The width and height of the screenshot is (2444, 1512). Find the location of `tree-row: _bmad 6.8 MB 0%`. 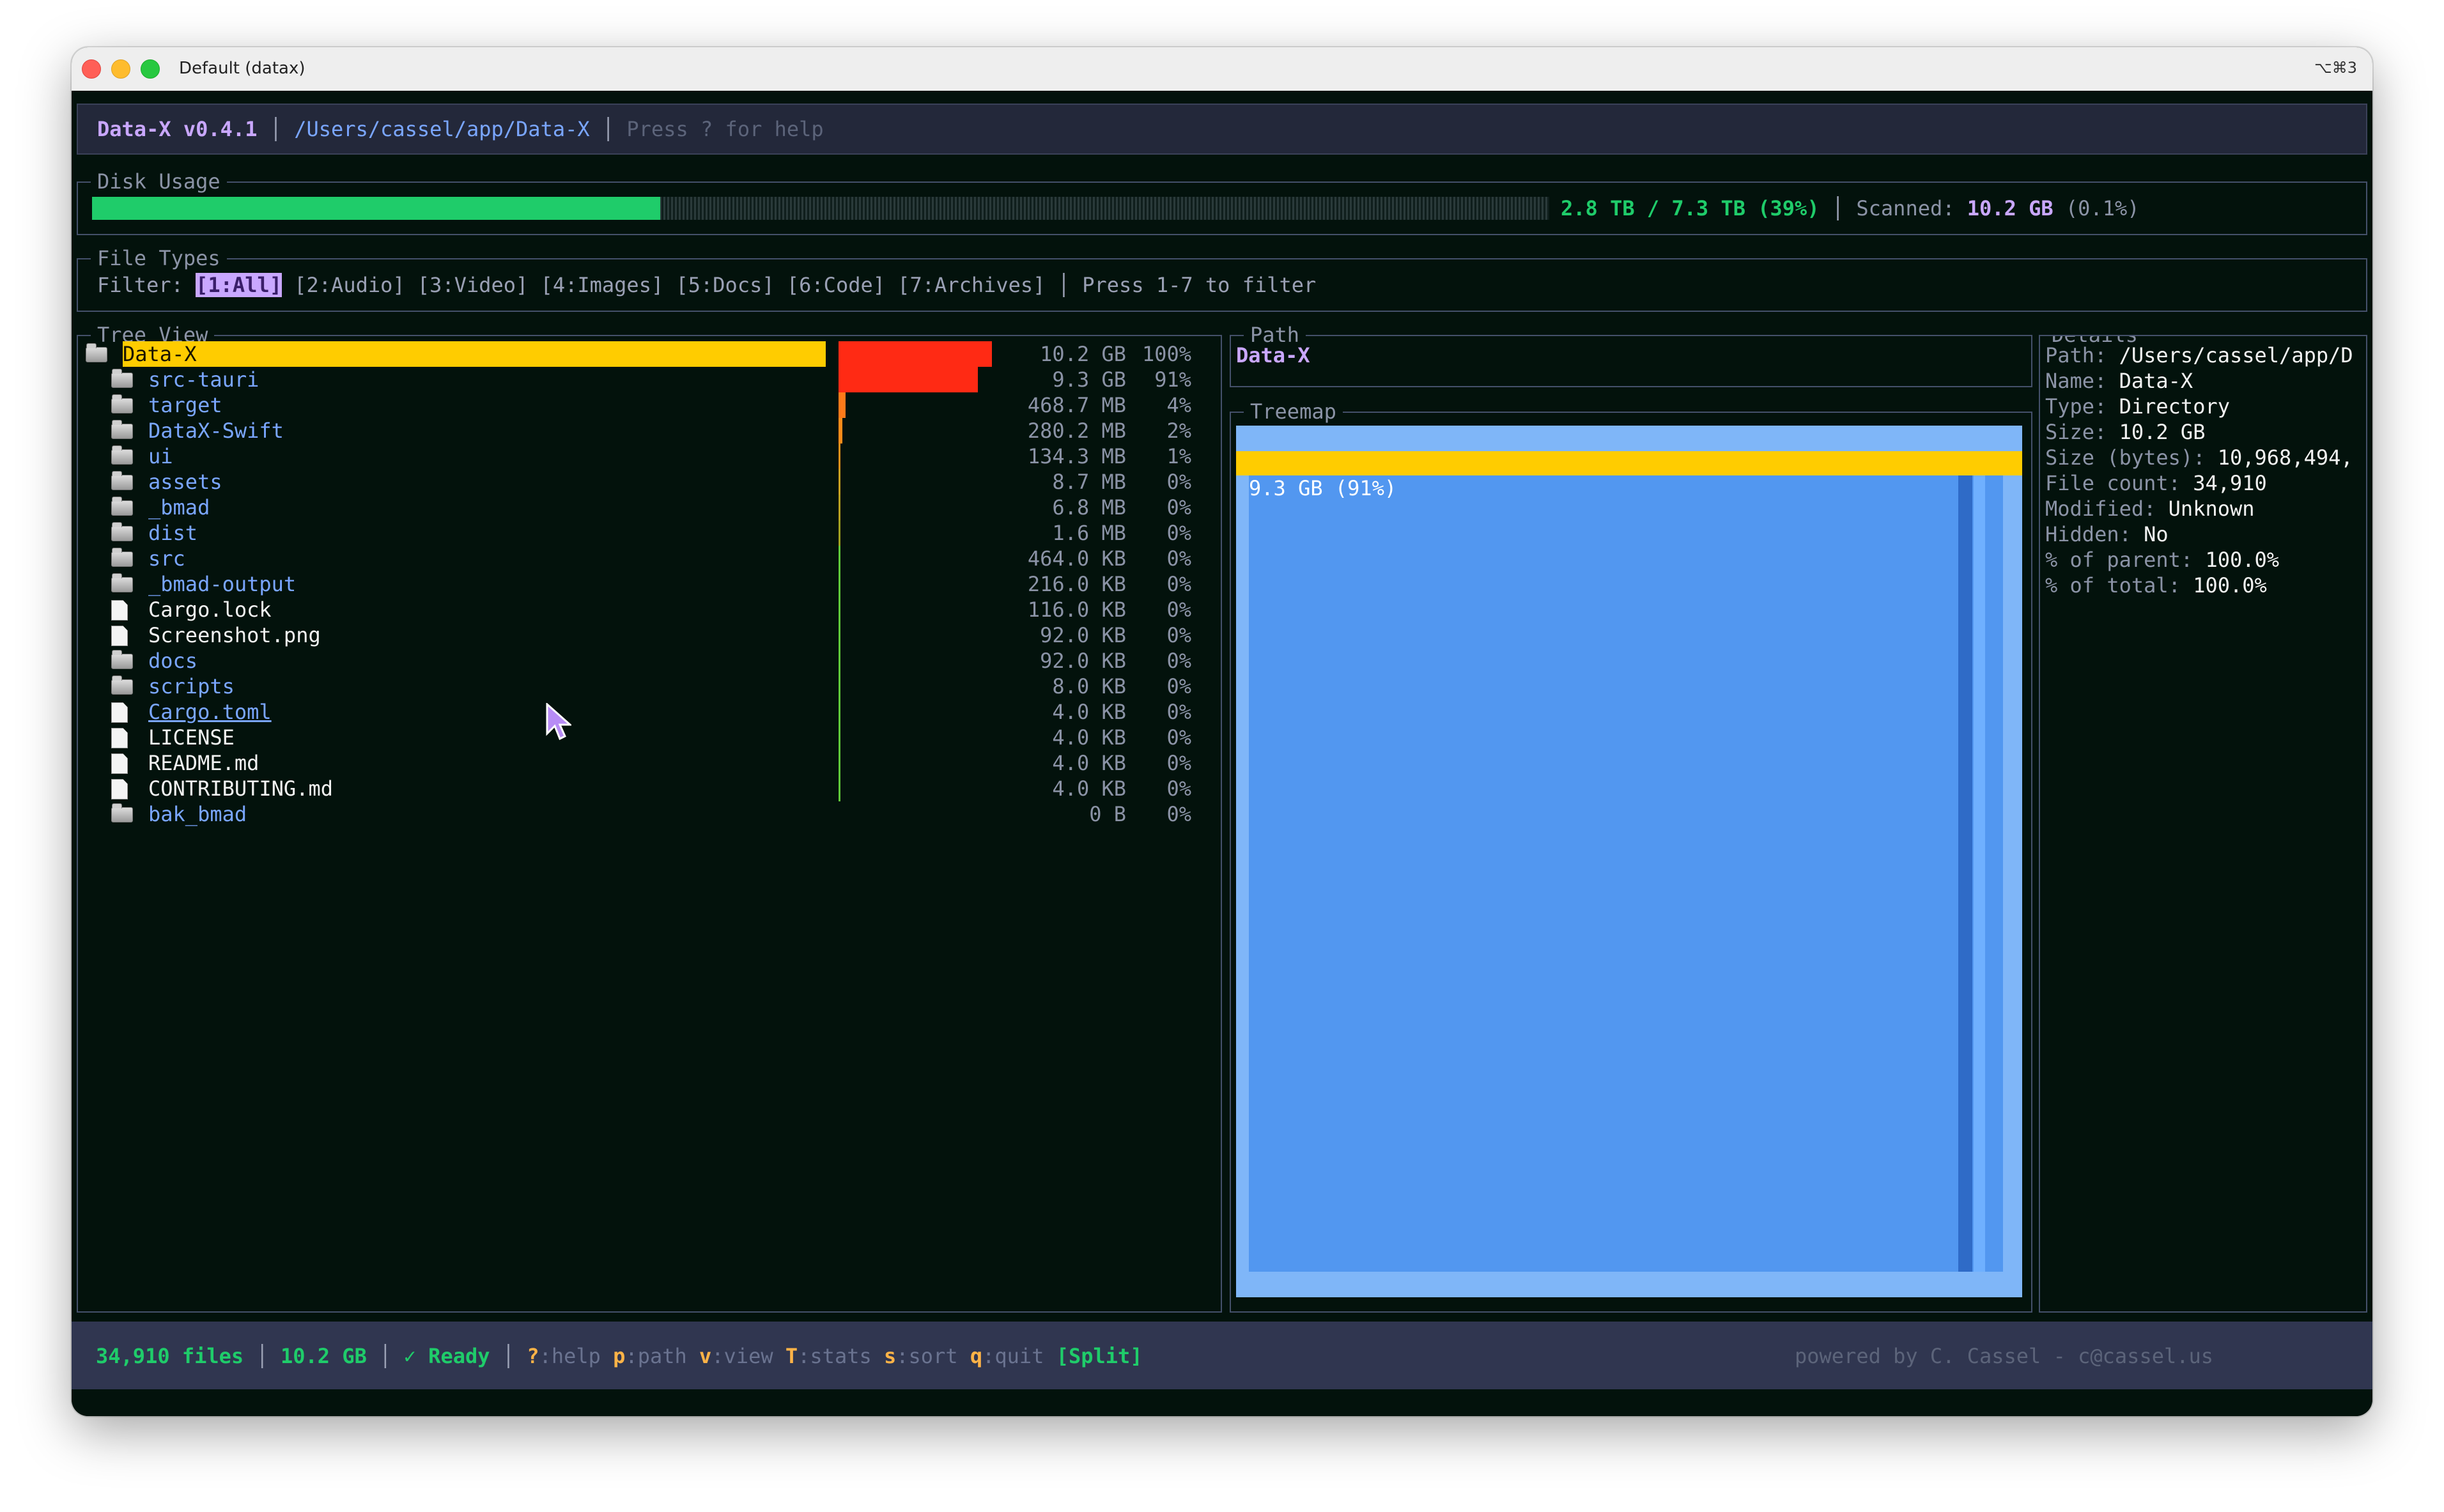

tree-row: _bmad 6.8 MB 0% is located at coordinates (653, 508).